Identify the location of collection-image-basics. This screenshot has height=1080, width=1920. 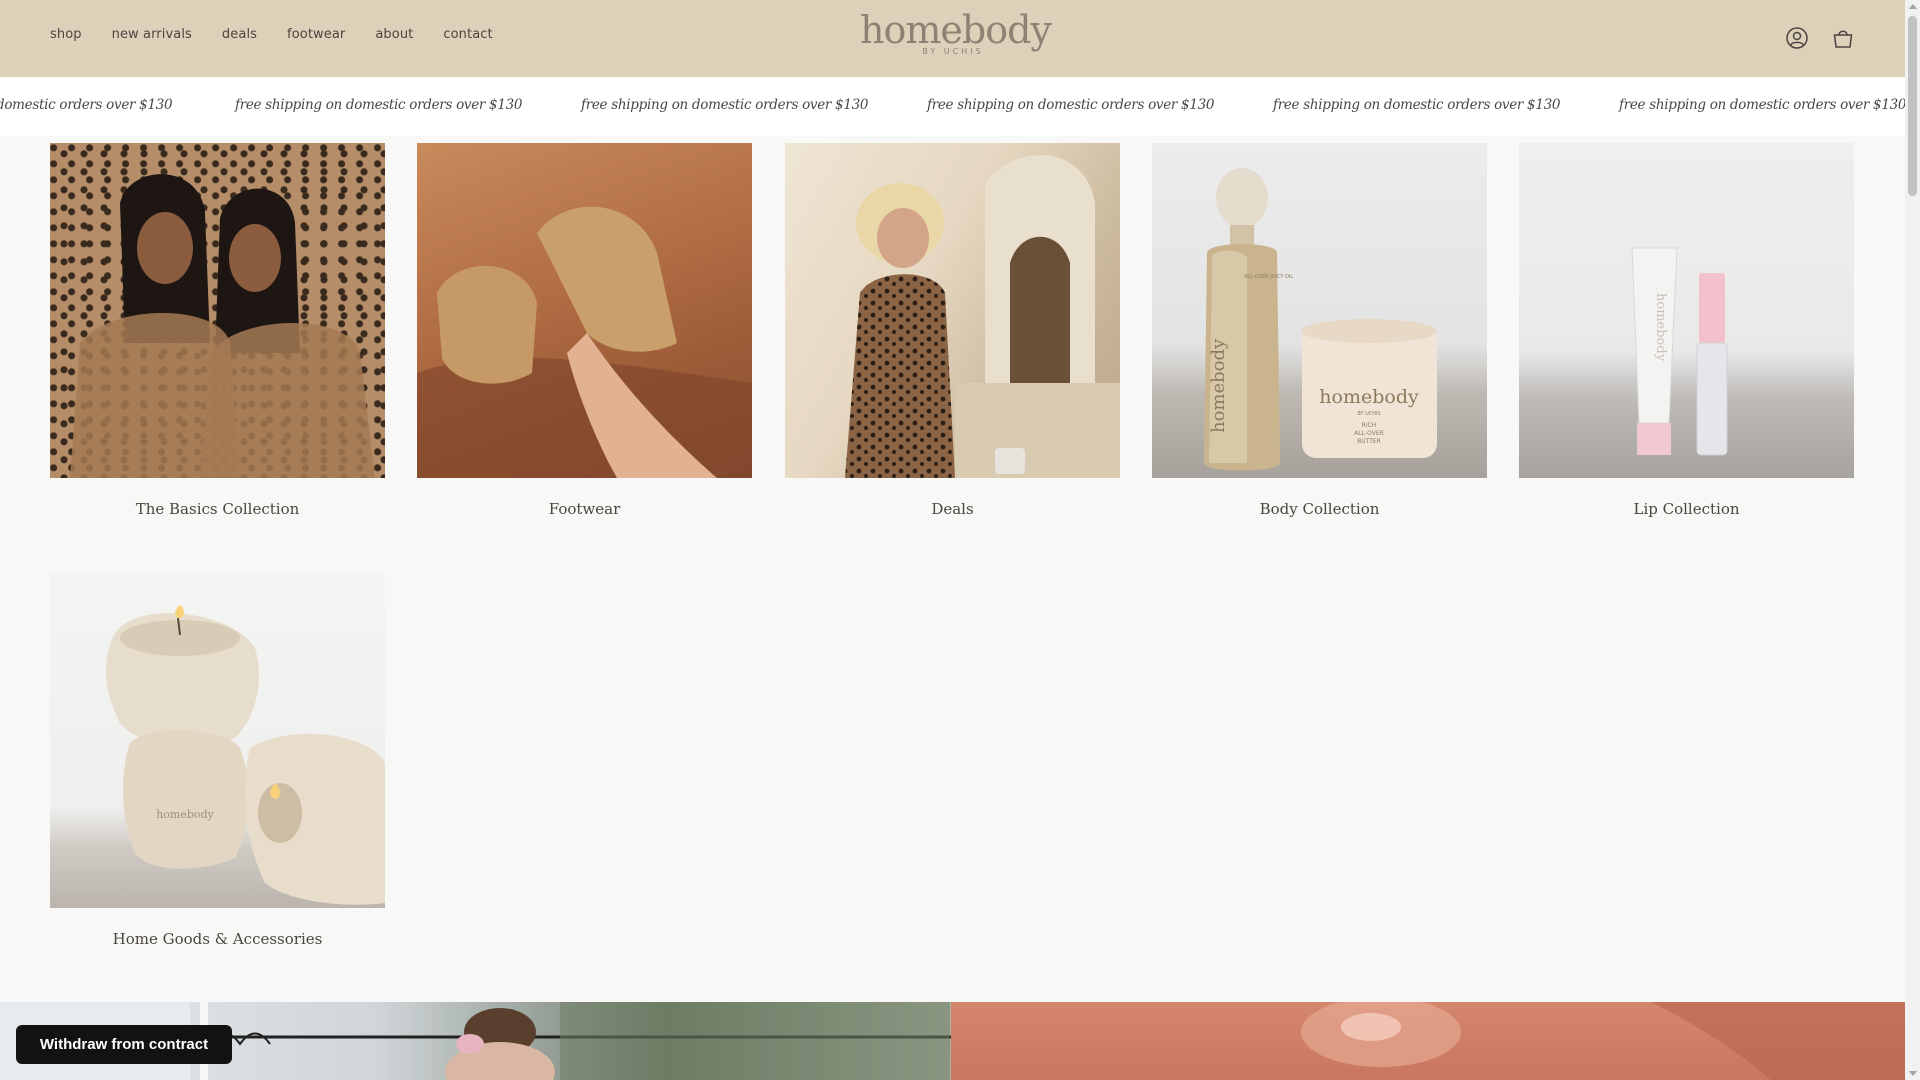
(217, 310).